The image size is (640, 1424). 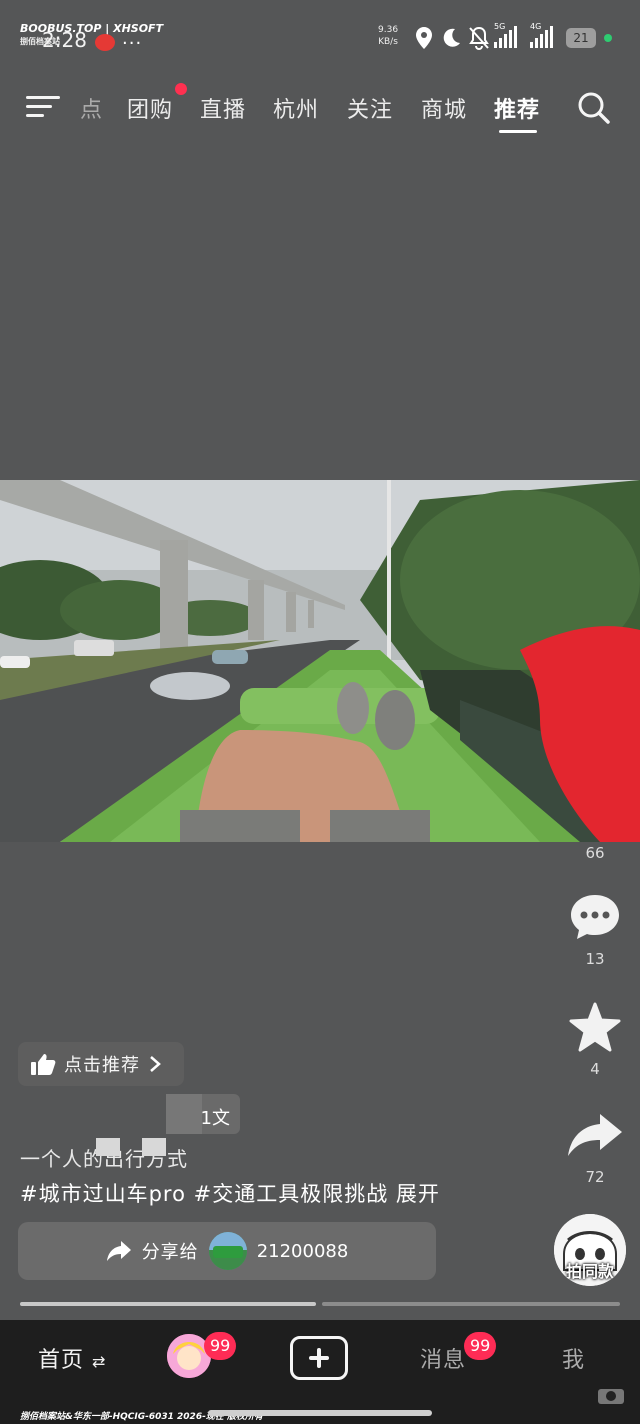 I want to click on share-to-friend-bar: 分享给 21200088, so click(x=227, y=1251).